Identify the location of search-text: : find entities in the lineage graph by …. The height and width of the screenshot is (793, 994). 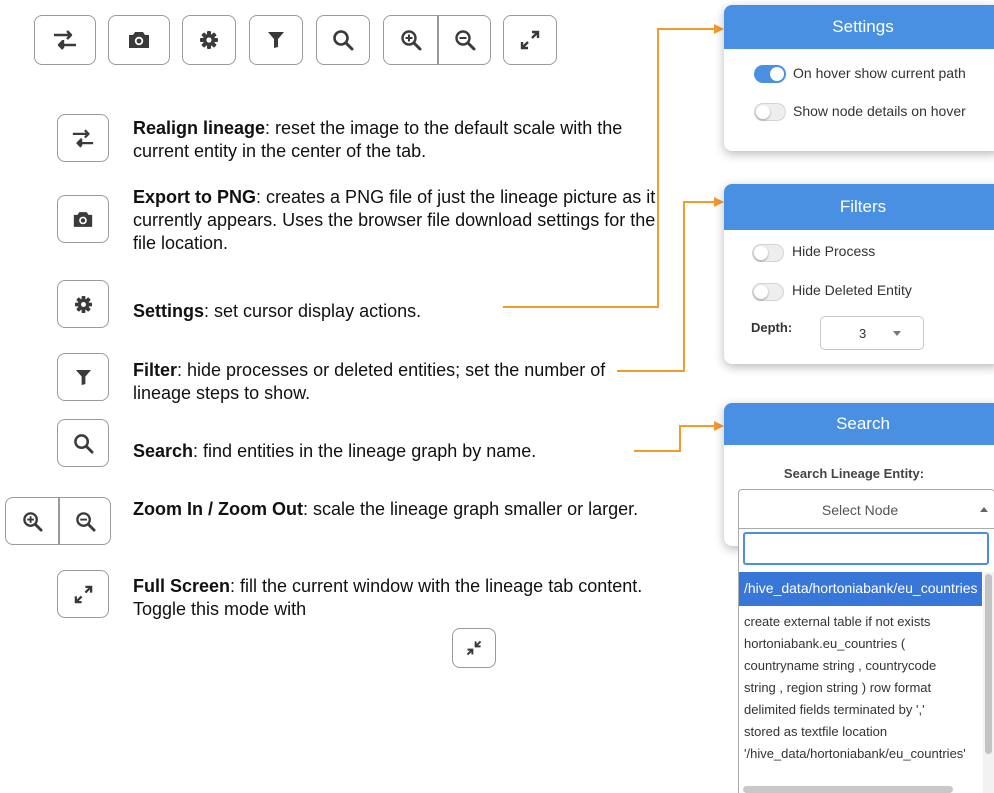
(365, 451).